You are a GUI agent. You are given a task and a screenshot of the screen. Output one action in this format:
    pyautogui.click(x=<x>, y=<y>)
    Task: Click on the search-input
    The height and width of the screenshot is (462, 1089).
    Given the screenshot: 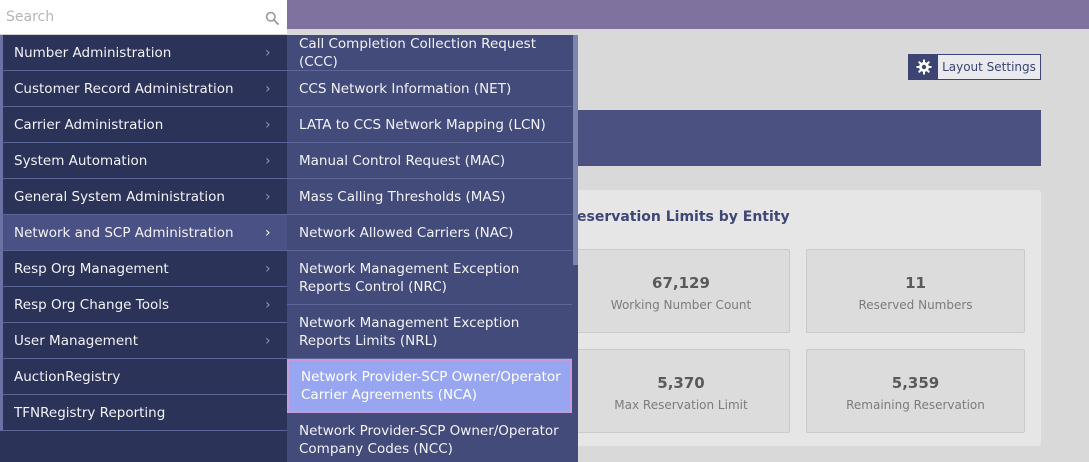 What is the action you would take?
    pyautogui.click(x=135, y=17)
    